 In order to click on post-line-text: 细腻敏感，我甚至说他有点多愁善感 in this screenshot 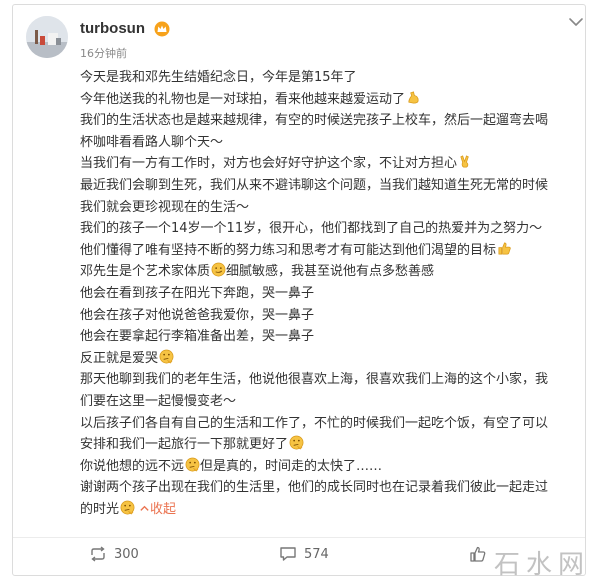, I will do `click(330, 272)`.